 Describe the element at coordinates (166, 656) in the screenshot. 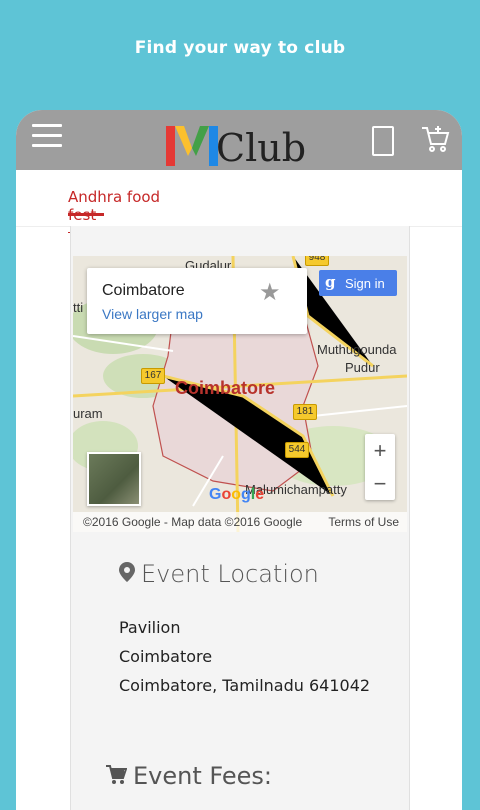

I see `address-line: Coimbatore` at that location.